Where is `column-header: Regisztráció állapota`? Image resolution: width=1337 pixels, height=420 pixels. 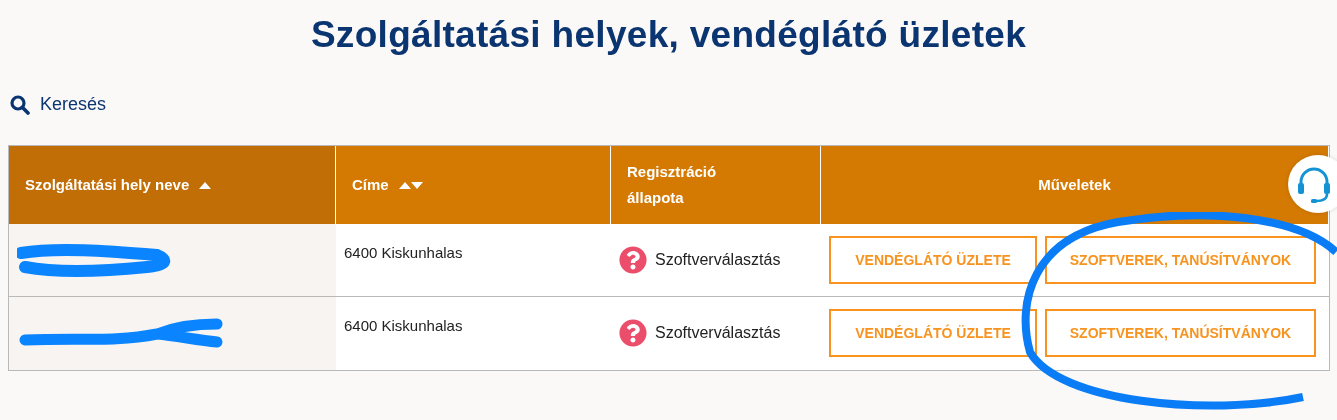
column-header: Regisztráció állapota is located at coordinates (716, 184).